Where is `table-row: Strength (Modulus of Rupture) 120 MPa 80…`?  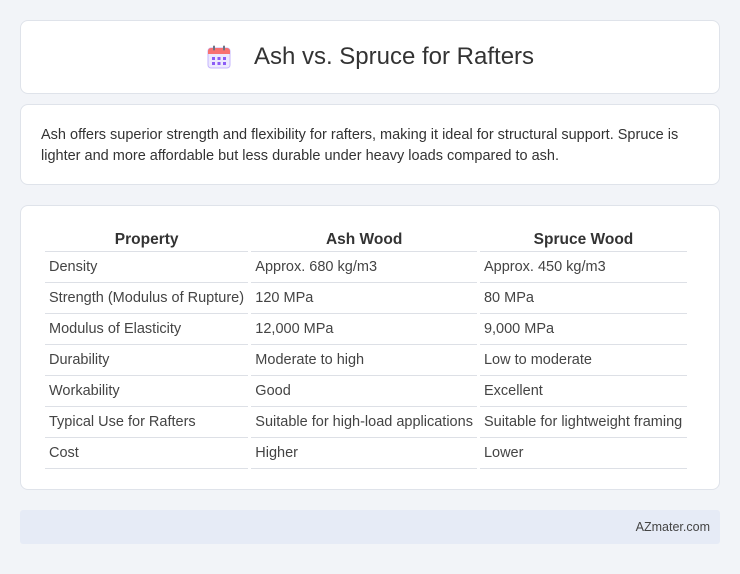
table-row: Strength (Modulus of Rupture) 120 MPa 80… is located at coordinates (366, 298).